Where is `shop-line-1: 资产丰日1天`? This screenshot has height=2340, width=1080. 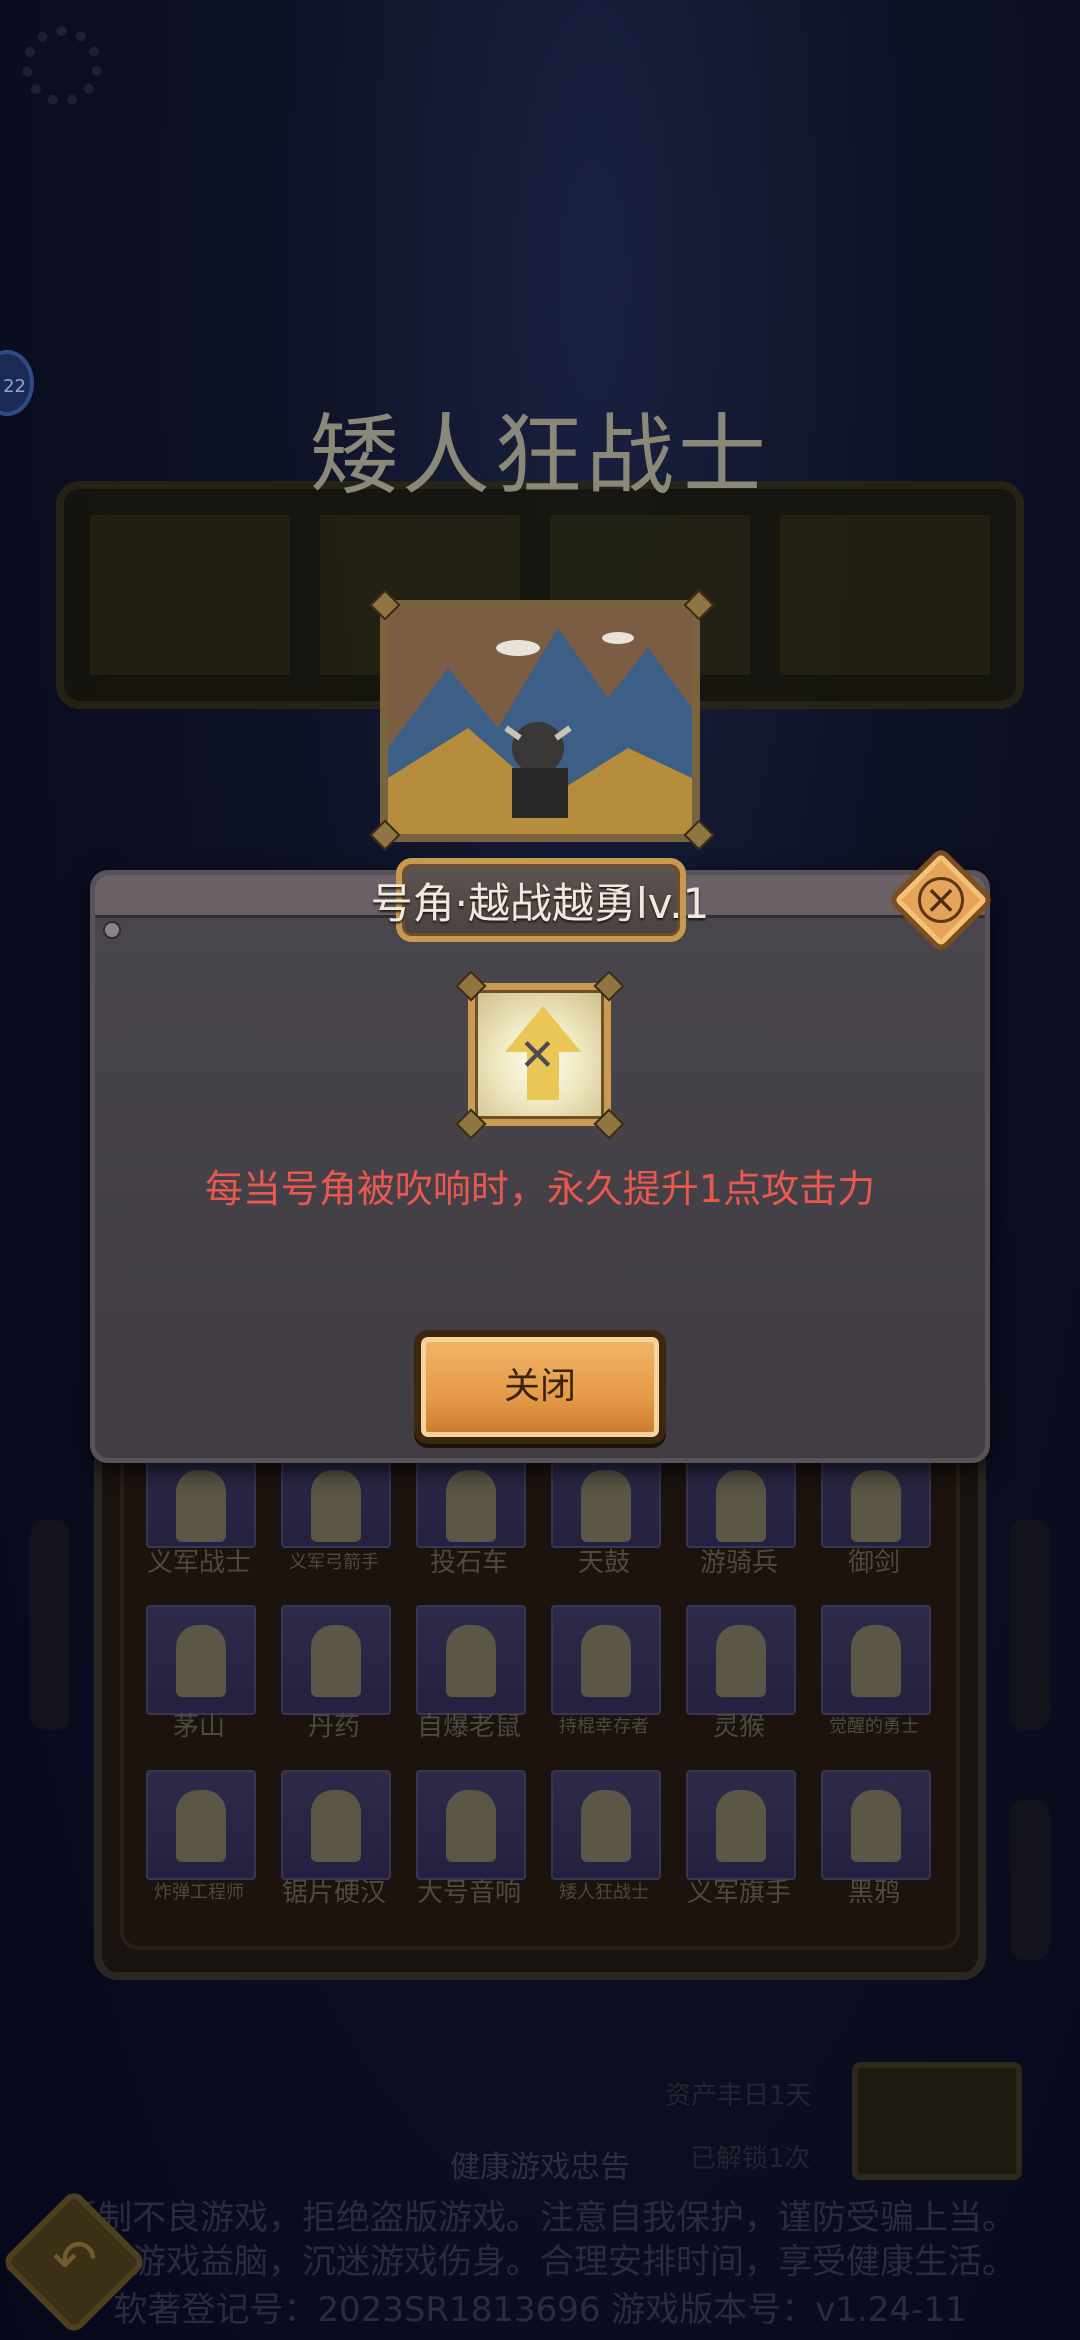
shop-line-1: 资产丰日1天 is located at coordinates (738, 2096).